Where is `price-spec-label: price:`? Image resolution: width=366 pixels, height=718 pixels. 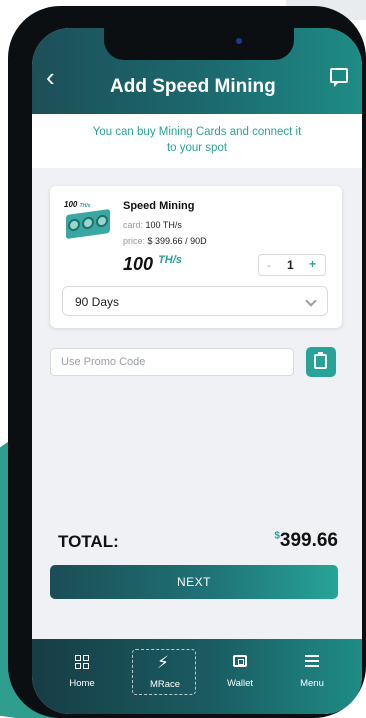 price-spec-label: price: is located at coordinates (134, 241).